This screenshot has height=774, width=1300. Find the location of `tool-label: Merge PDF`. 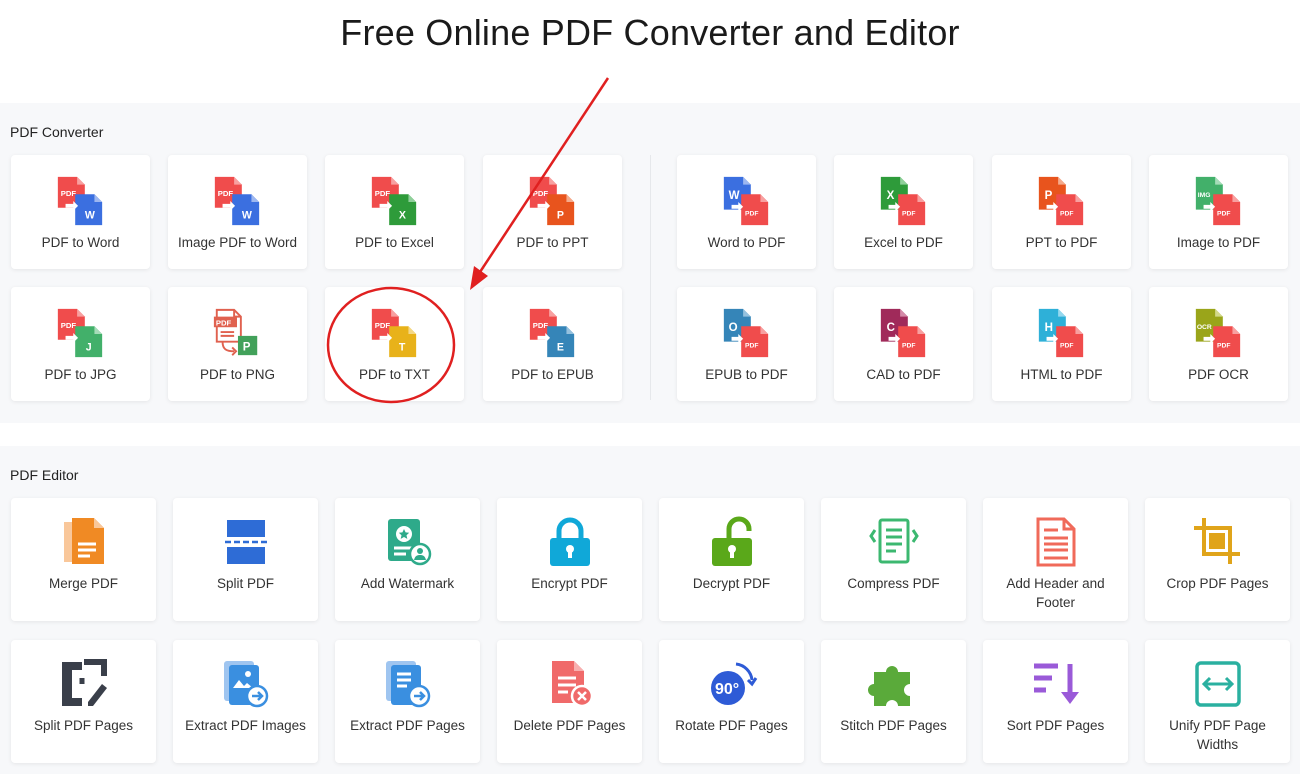

tool-label: Merge PDF is located at coordinates (83, 583).